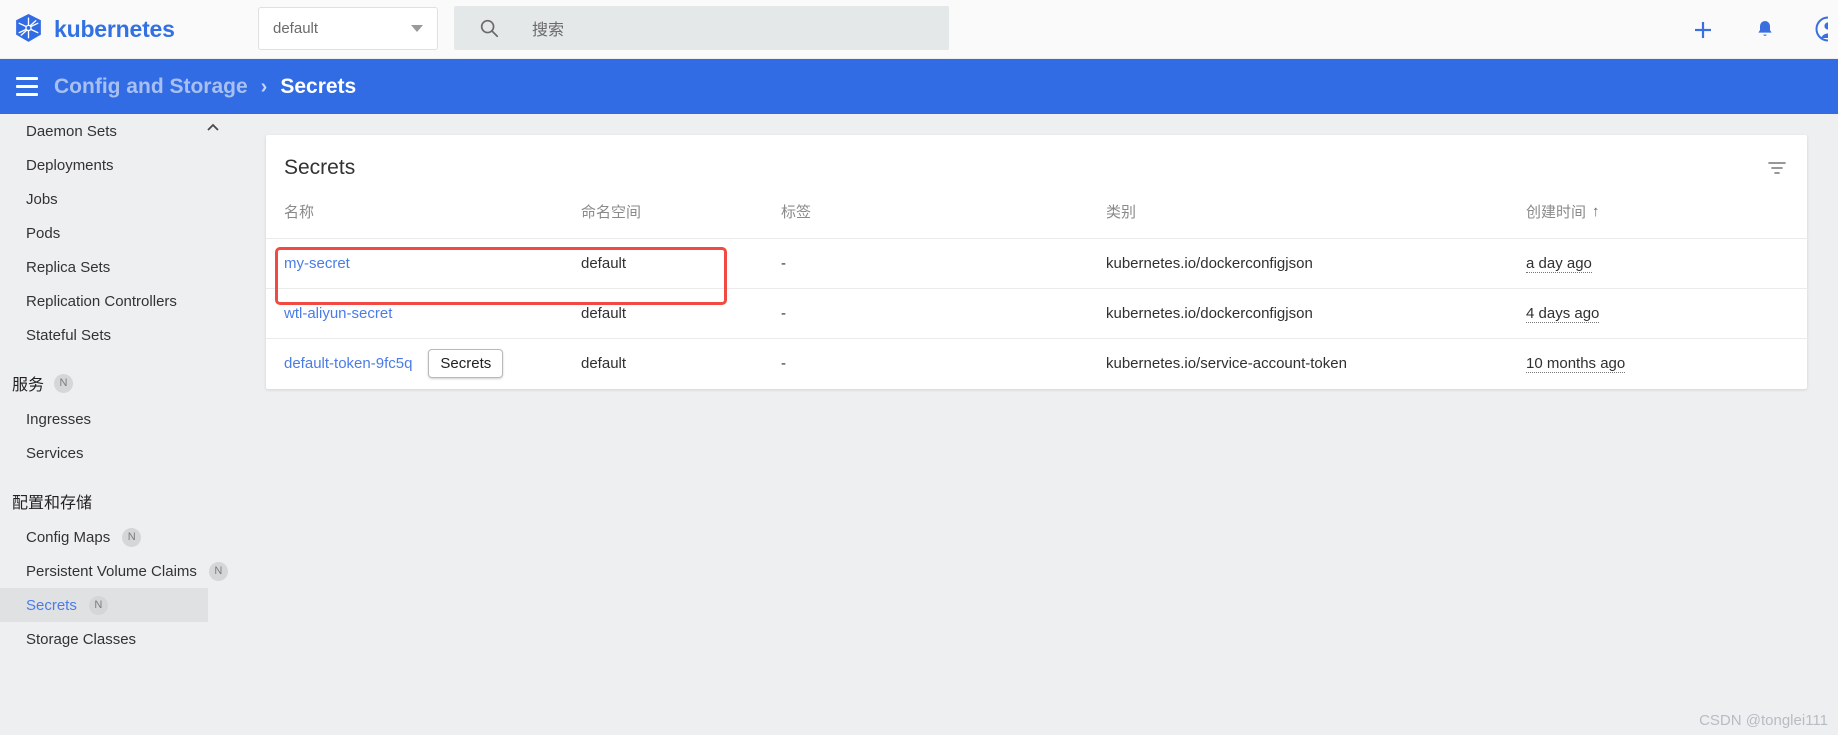 The height and width of the screenshot is (735, 1838). Describe the element at coordinates (151, 87) in the screenshot. I see `breadcrumb-parent: Config and Storage` at that location.